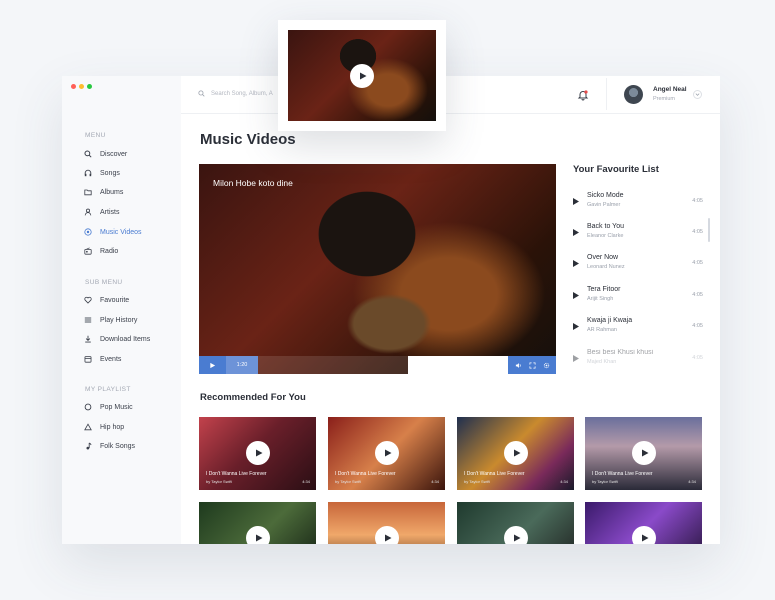 This screenshot has height=600, width=775. Describe the element at coordinates (610, 320) in the screenshot. I see `favourite-song: Kwaja ji Kwaja` at that location.